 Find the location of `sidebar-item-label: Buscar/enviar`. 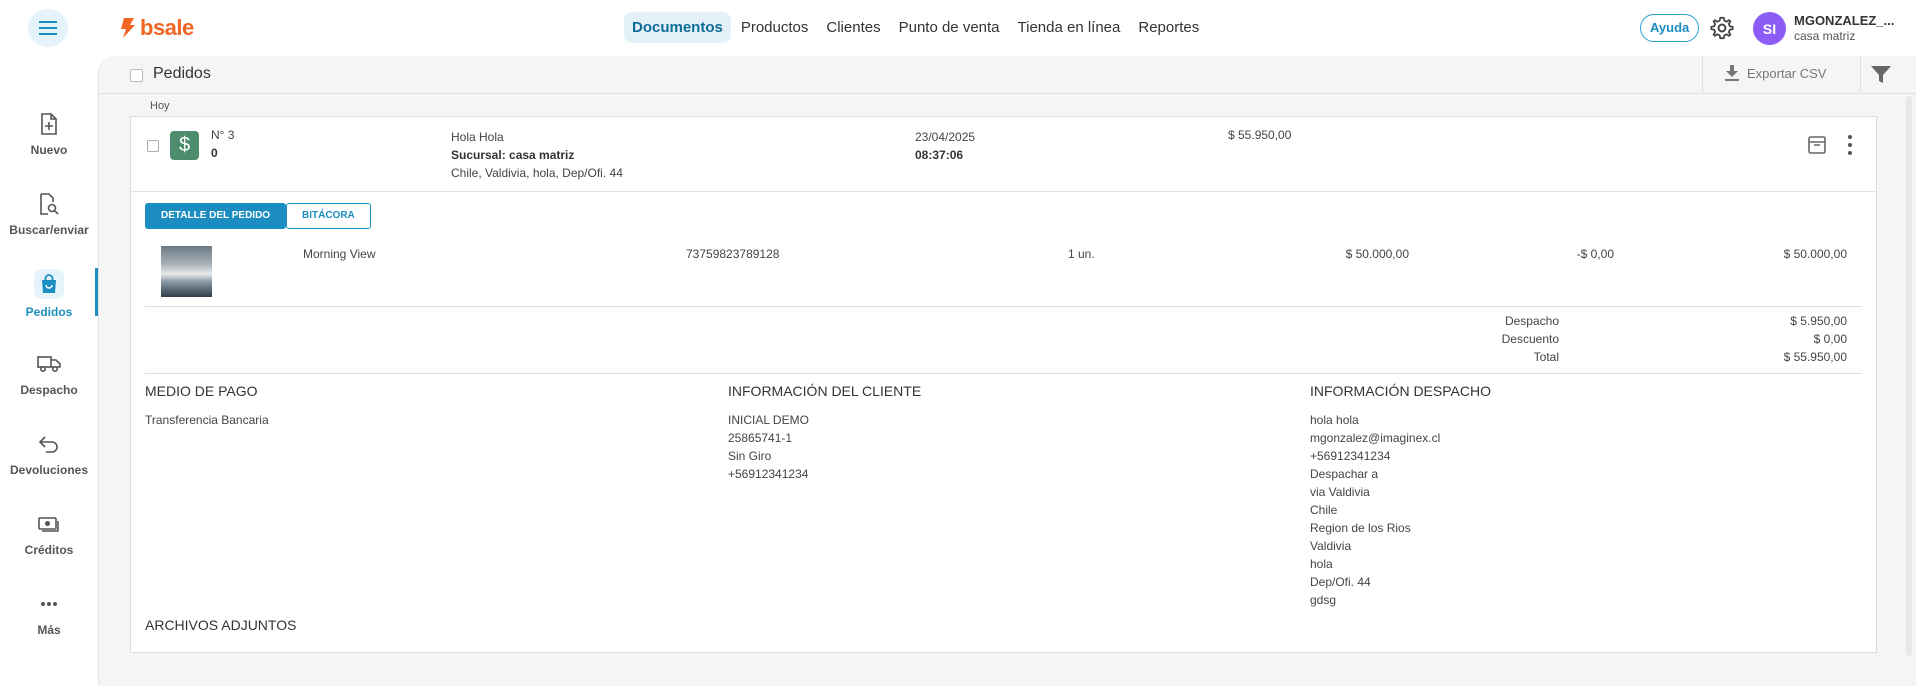

sidebar-item-label: Buscar/enviar is located at coordinates (49, 230).